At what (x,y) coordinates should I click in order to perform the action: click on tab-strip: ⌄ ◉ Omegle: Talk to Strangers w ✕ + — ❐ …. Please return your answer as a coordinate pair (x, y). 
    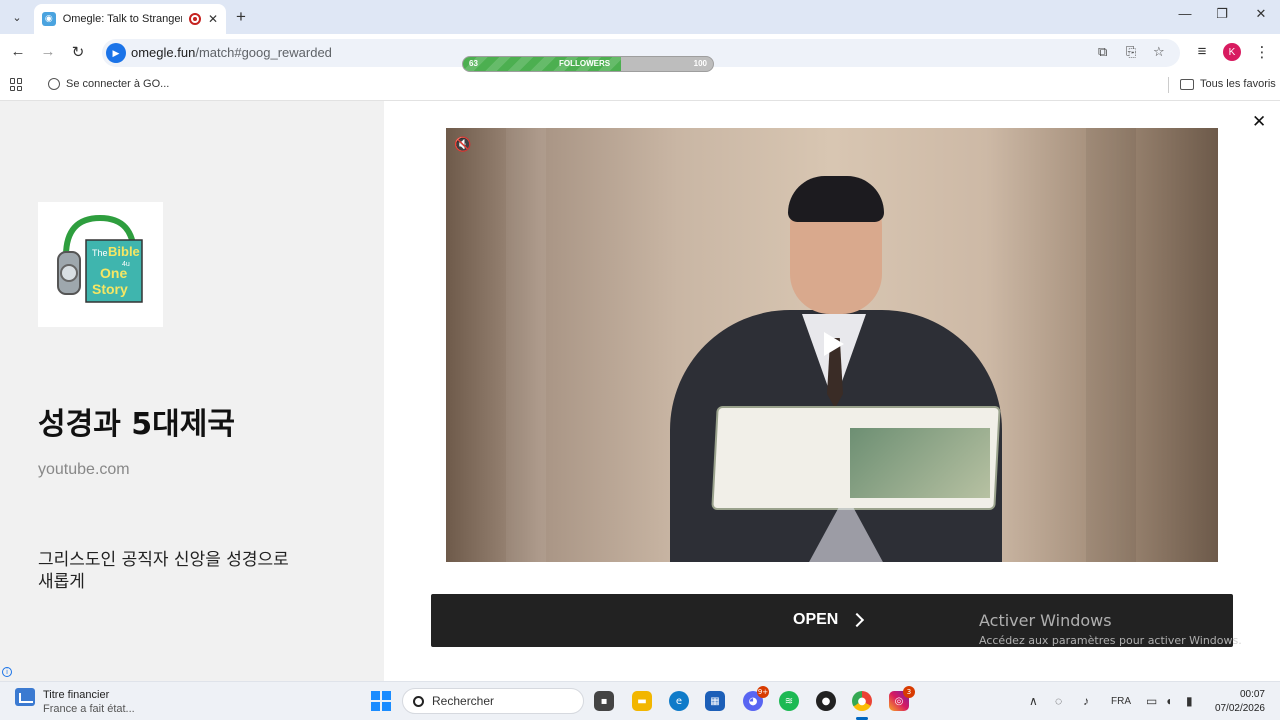
    Looking at the image, I should click on (640, 17).